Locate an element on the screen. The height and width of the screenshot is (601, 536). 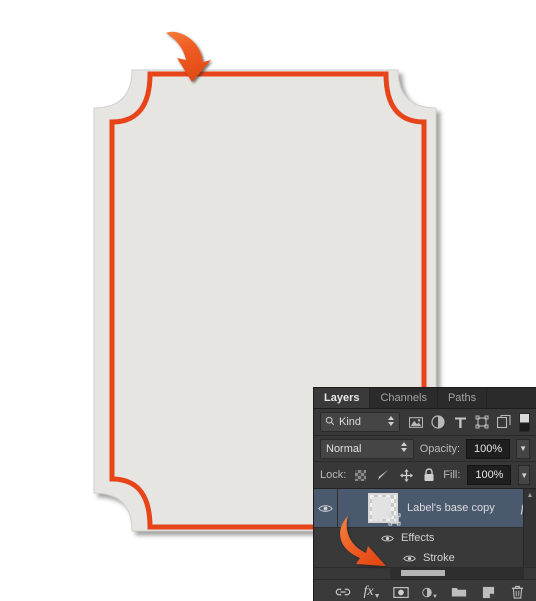
opacity-label: Opacity: is located at coordinates (440, 448).